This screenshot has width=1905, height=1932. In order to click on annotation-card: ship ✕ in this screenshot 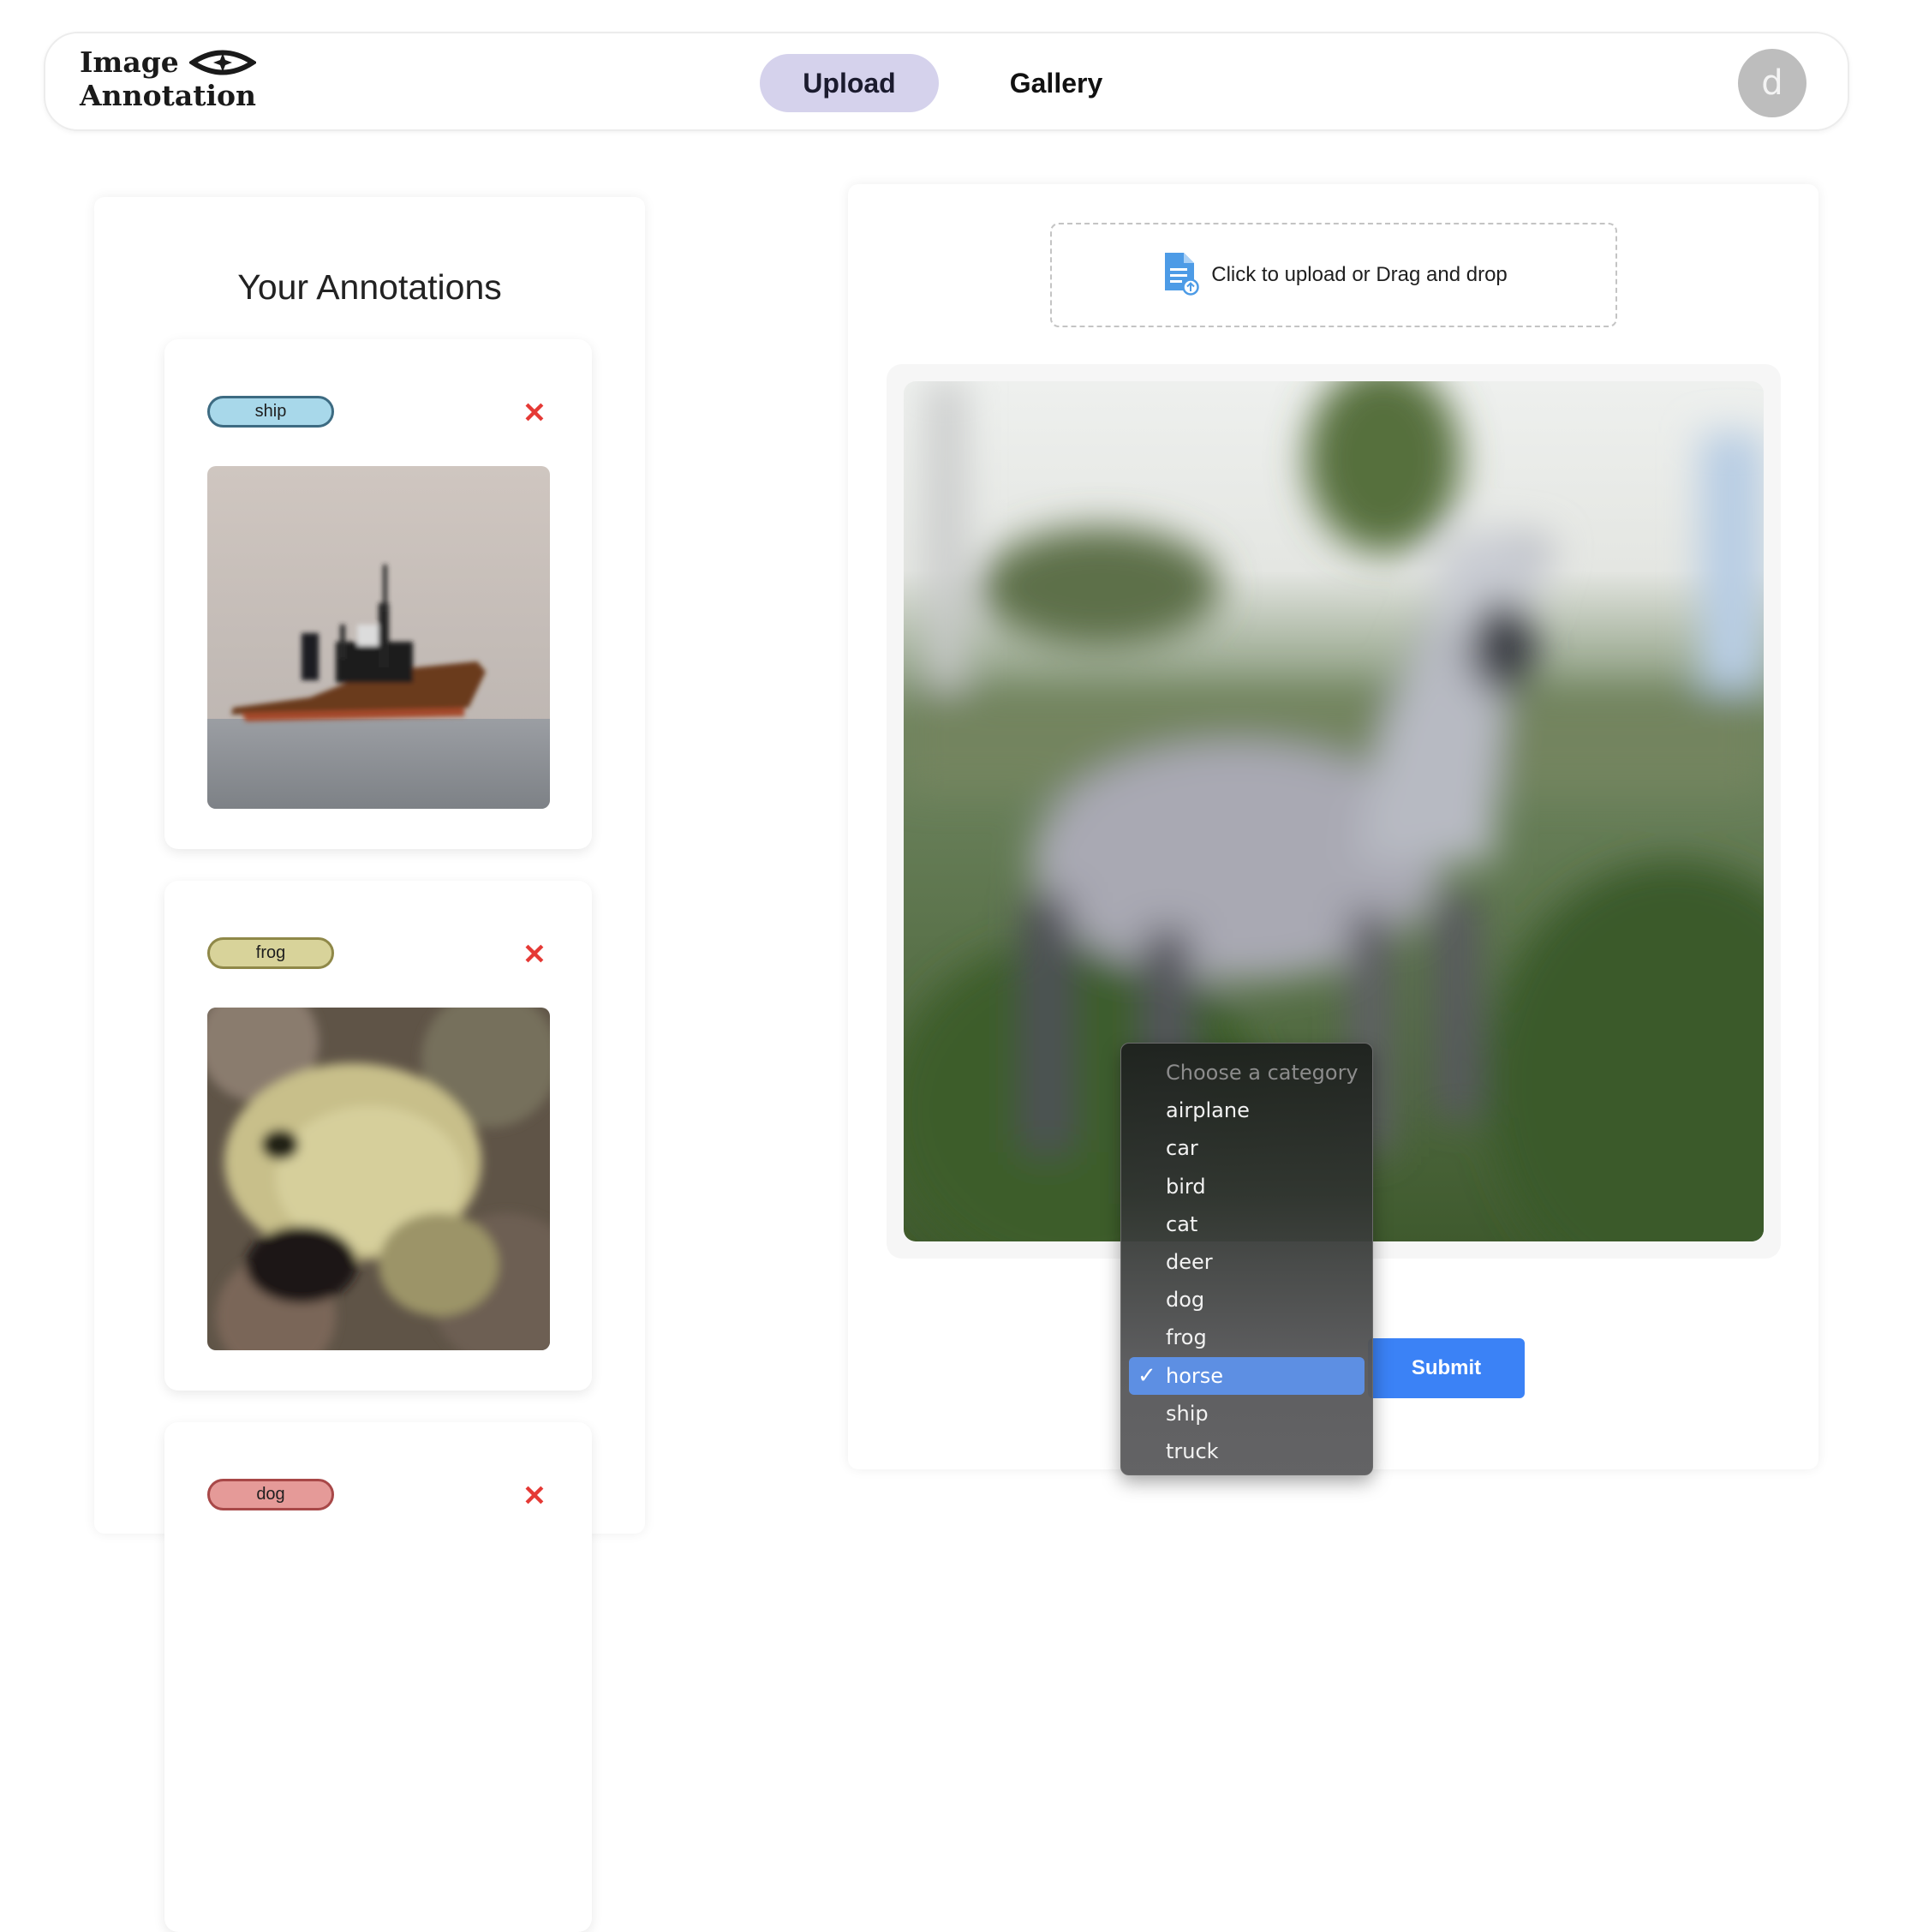, I will do `click(378, 594)`.